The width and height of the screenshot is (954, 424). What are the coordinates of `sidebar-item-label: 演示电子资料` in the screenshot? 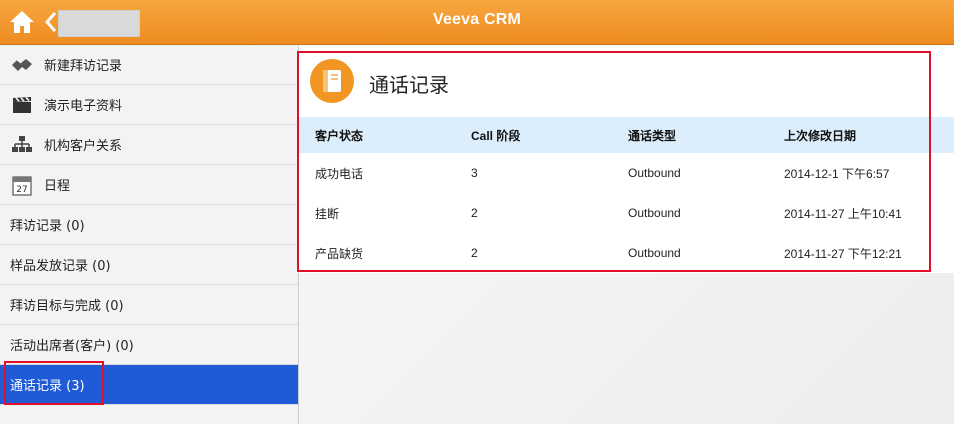 It's located at (83, 106).